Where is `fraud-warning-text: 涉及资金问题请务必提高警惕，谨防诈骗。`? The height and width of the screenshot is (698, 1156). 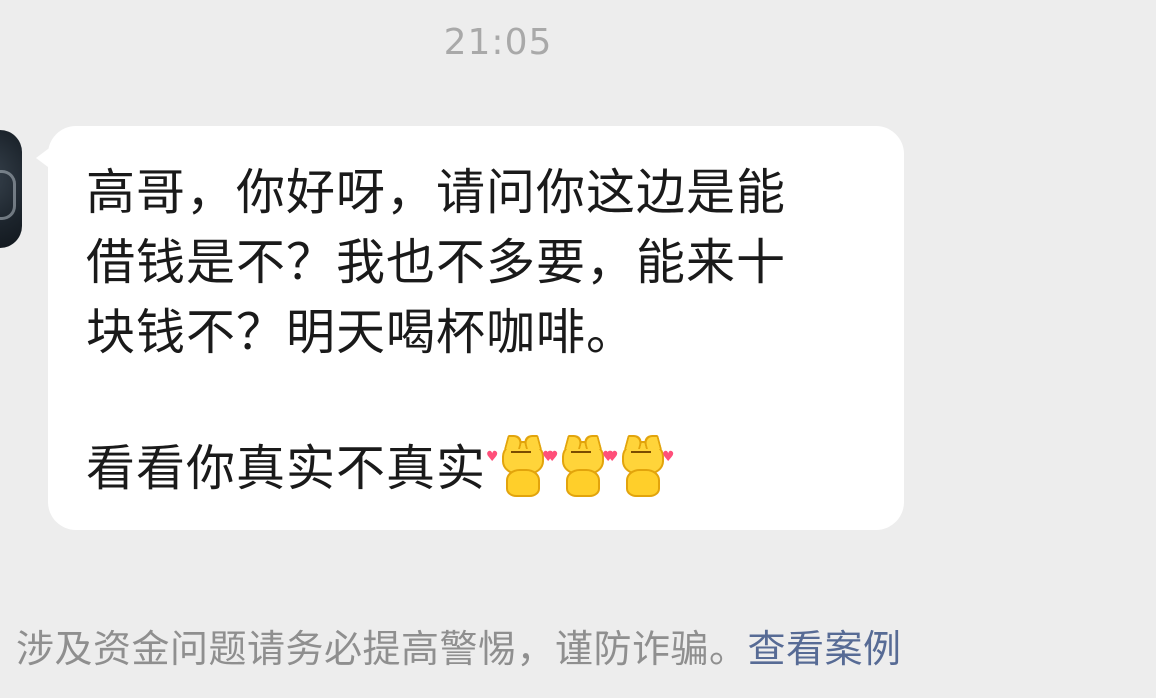 fraud-warning-text: 涉及资金问题请务必提高警惕，谨防诈骗。 is located at coordinates (382, 649).